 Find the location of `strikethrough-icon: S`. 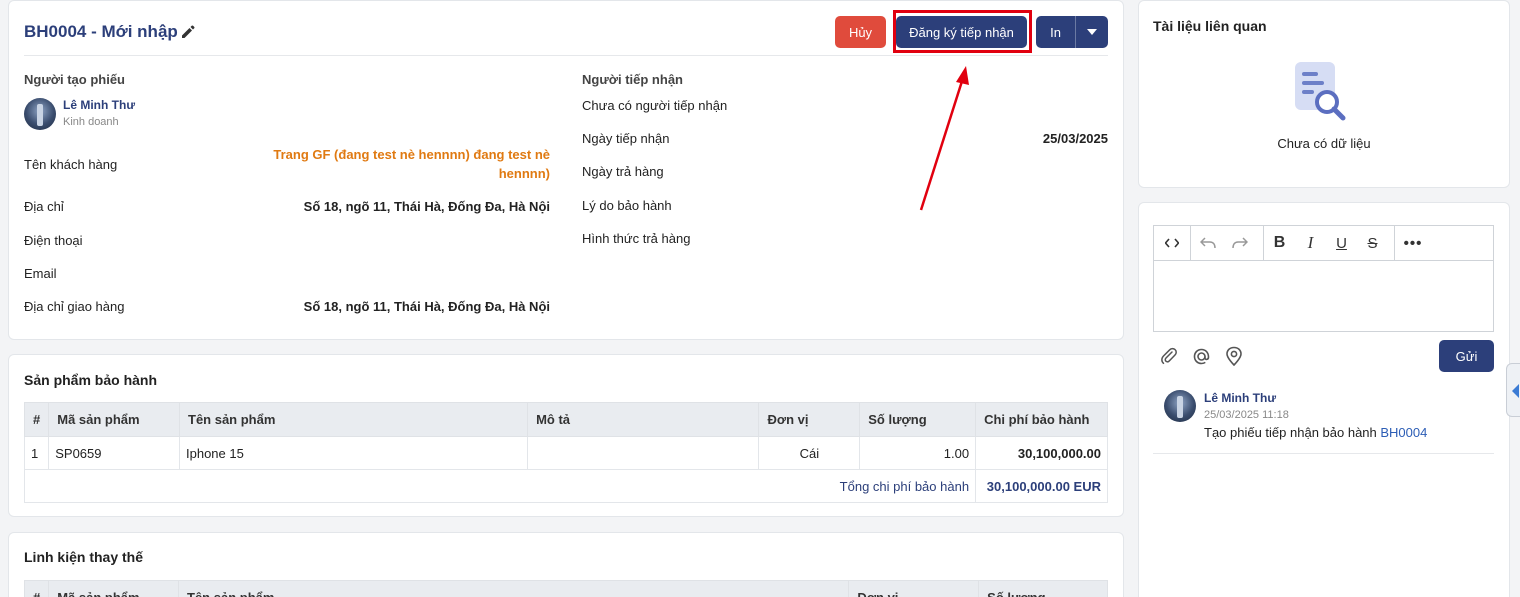

strikethrough-icon: S is located at coordinates (1372, 243).